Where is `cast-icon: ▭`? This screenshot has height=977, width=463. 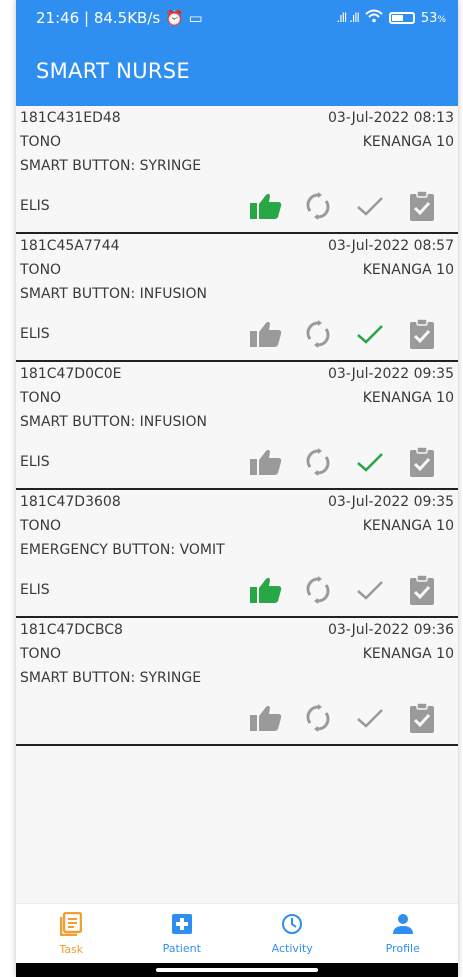
cast-icon: ▭ is located at coordinates (195, 18).